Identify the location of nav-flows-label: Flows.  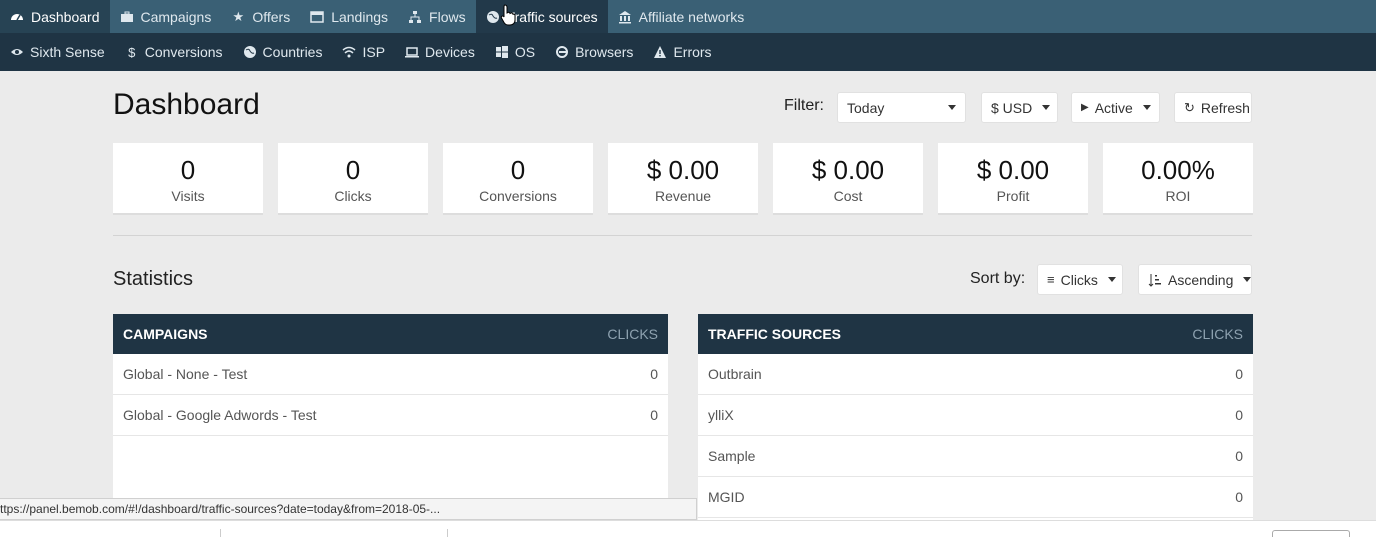
(447, 16).